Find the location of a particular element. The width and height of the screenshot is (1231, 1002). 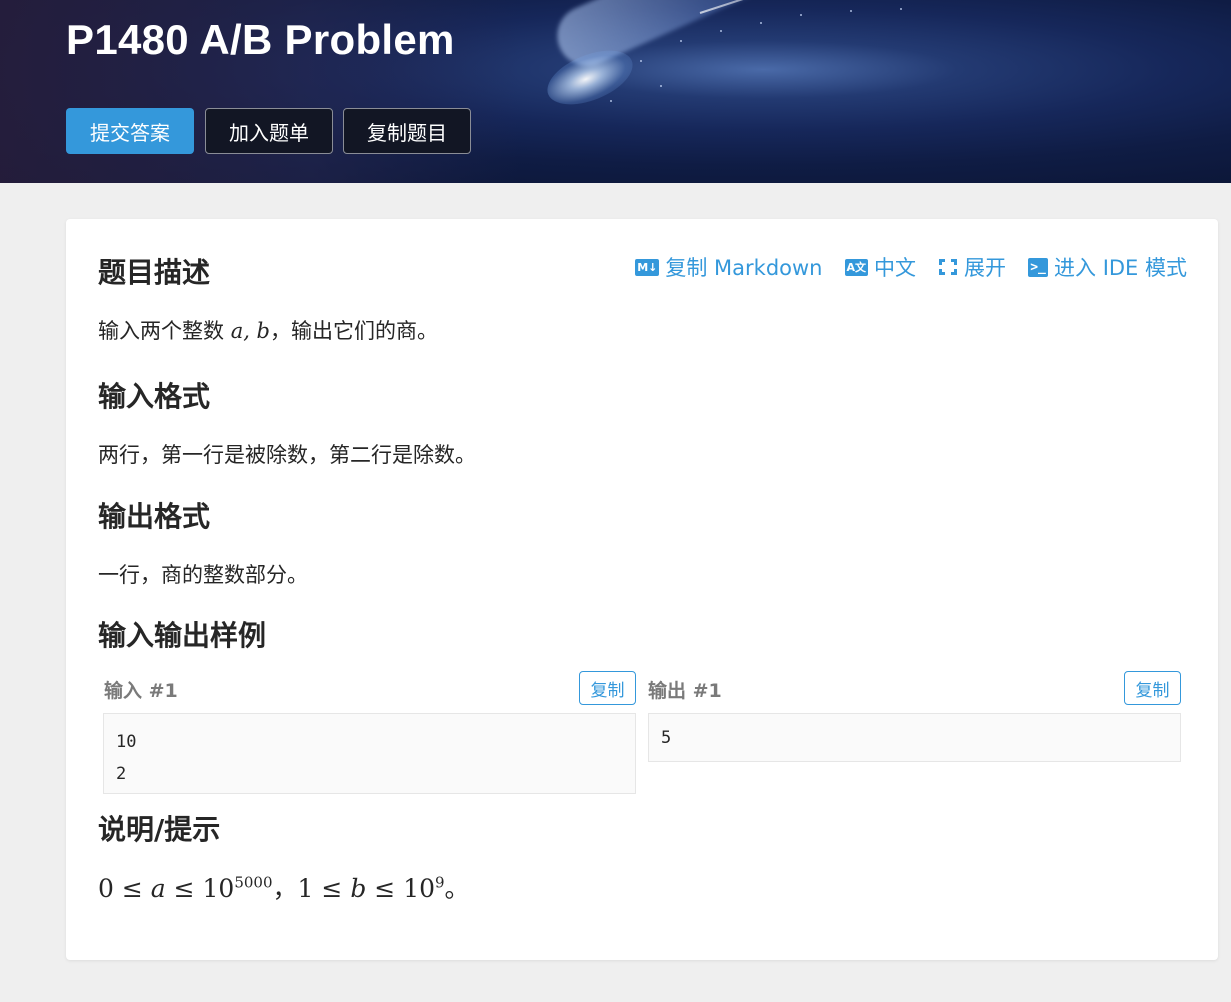

copy-markdown-label: 复制 Markdown is located at coordinates (744, 268).